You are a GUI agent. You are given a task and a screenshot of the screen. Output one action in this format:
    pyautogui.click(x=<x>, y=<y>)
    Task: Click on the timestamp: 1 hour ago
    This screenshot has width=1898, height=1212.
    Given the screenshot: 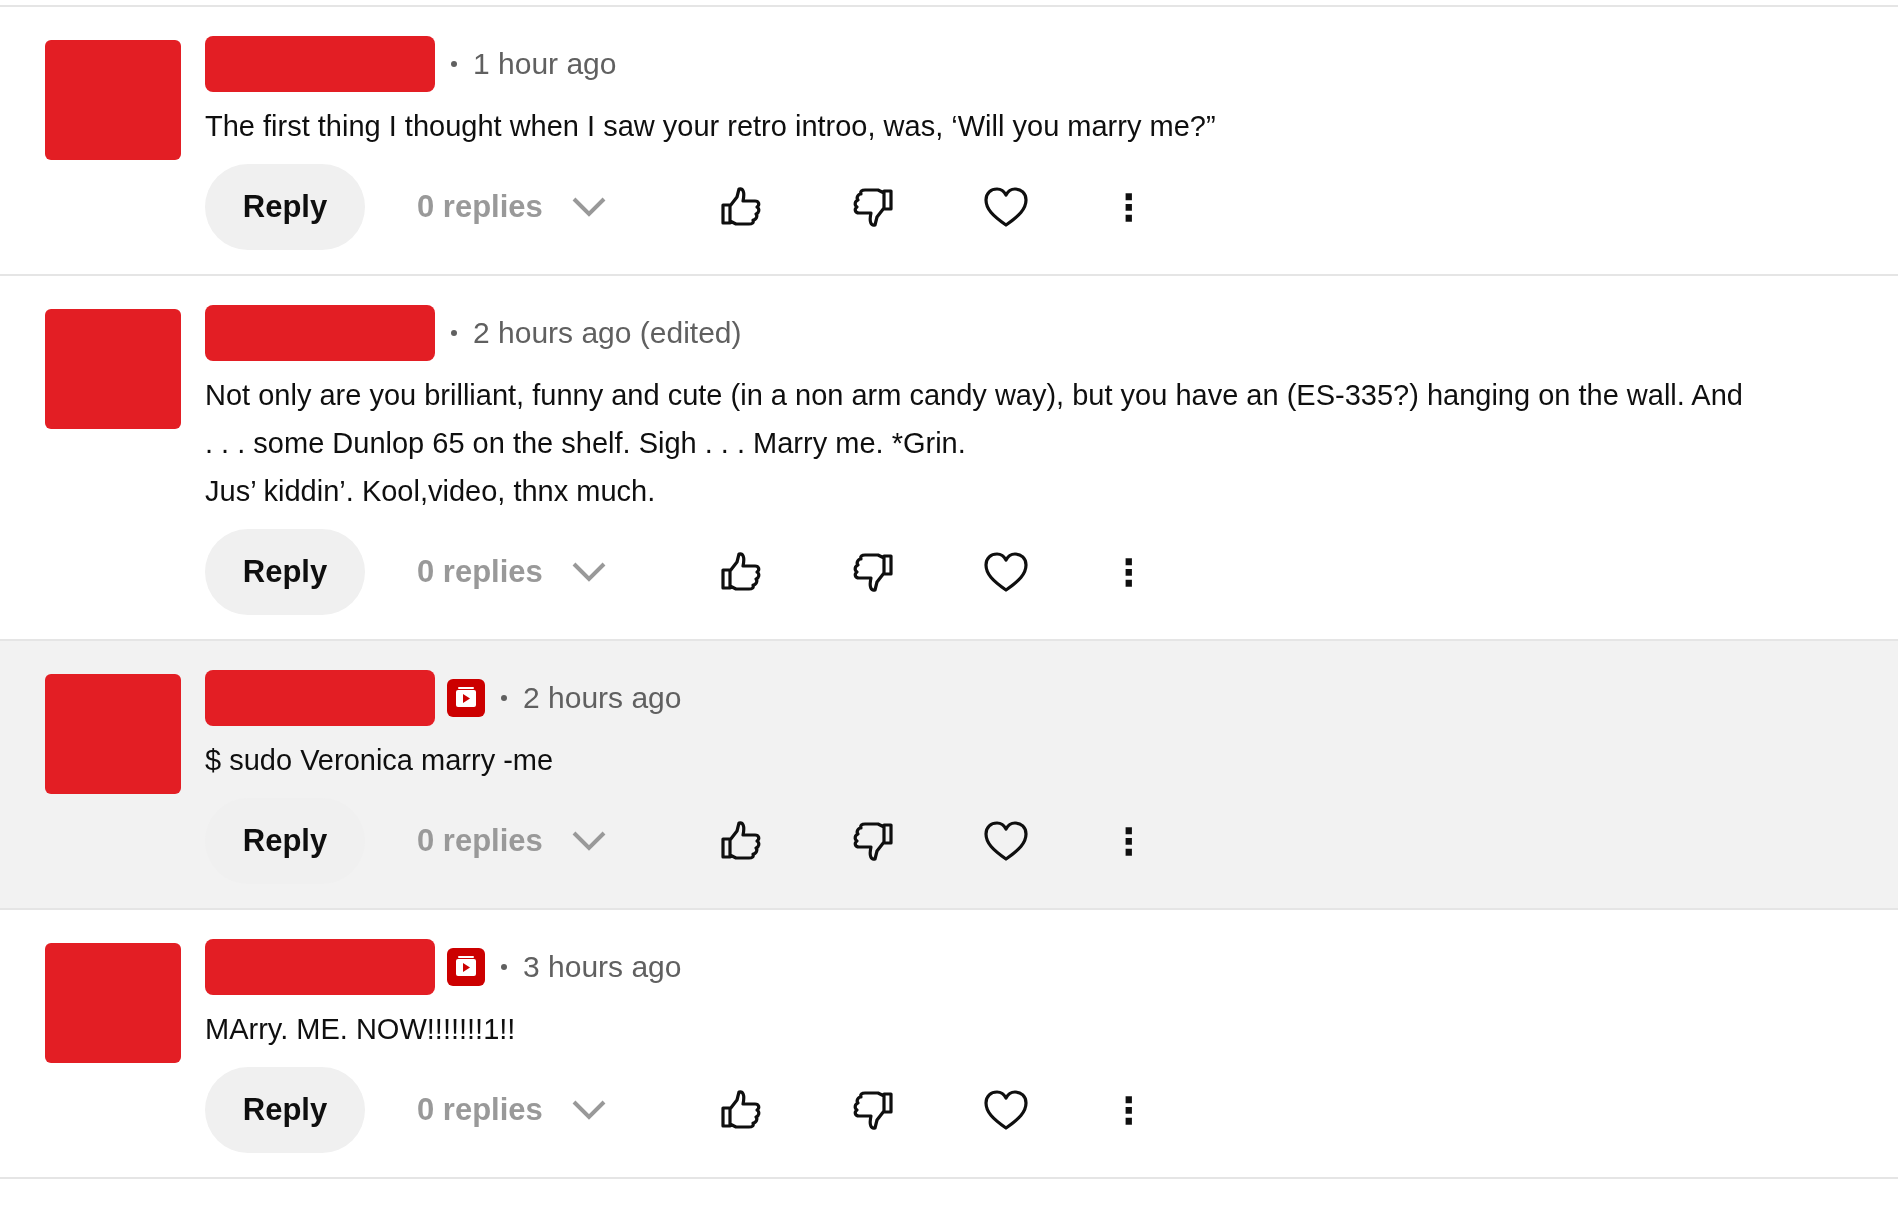 What is the action you would take?
    pyautogui.click(x=545, y=64)
    